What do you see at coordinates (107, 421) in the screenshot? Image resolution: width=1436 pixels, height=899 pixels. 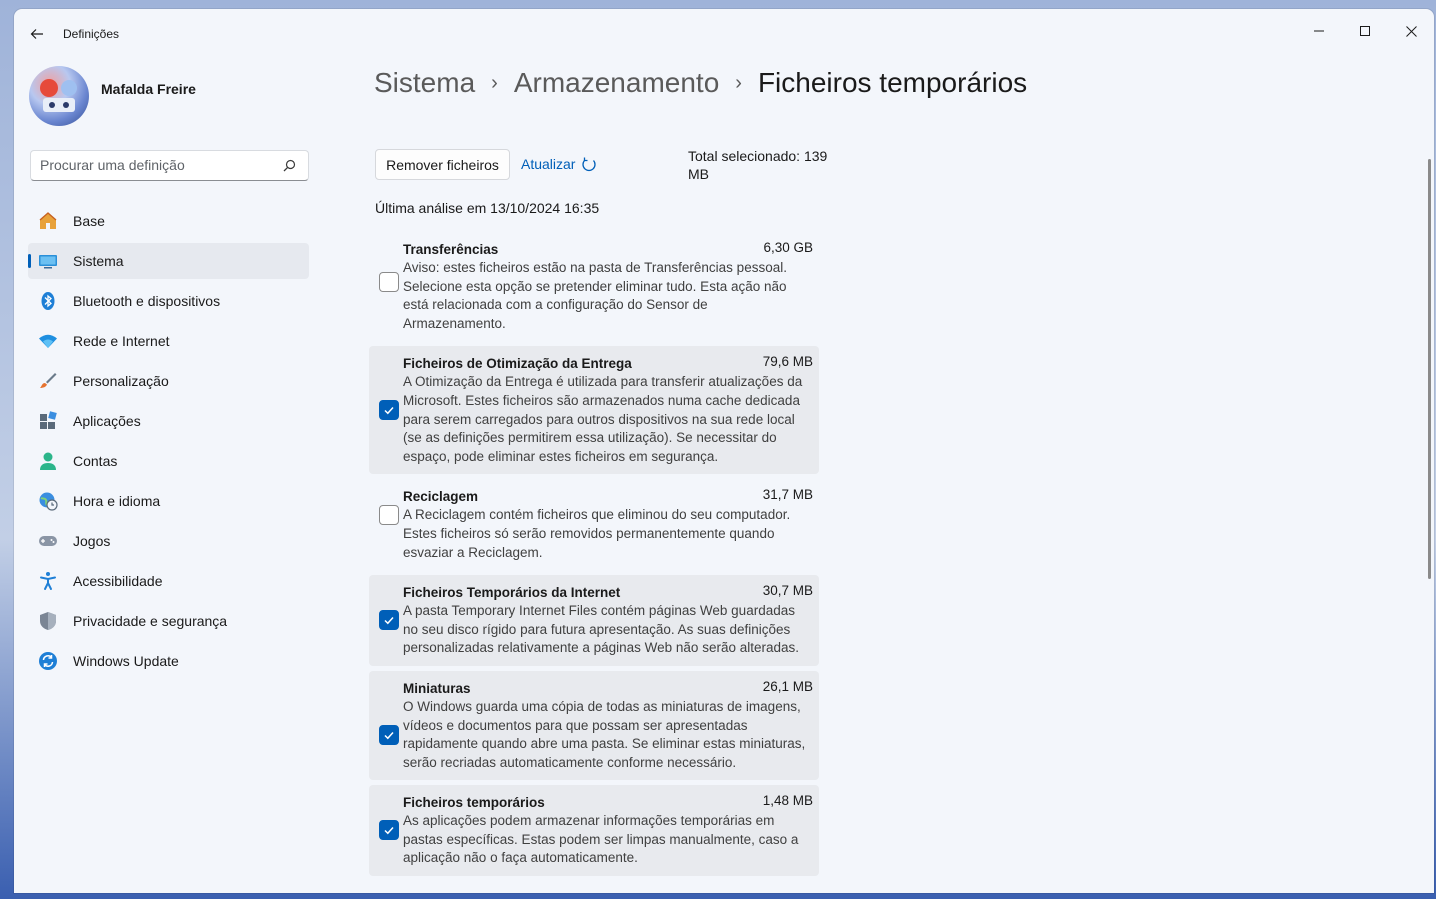 I see `sidebar-item-label: Aplicações` at bounding box center [107, 421].